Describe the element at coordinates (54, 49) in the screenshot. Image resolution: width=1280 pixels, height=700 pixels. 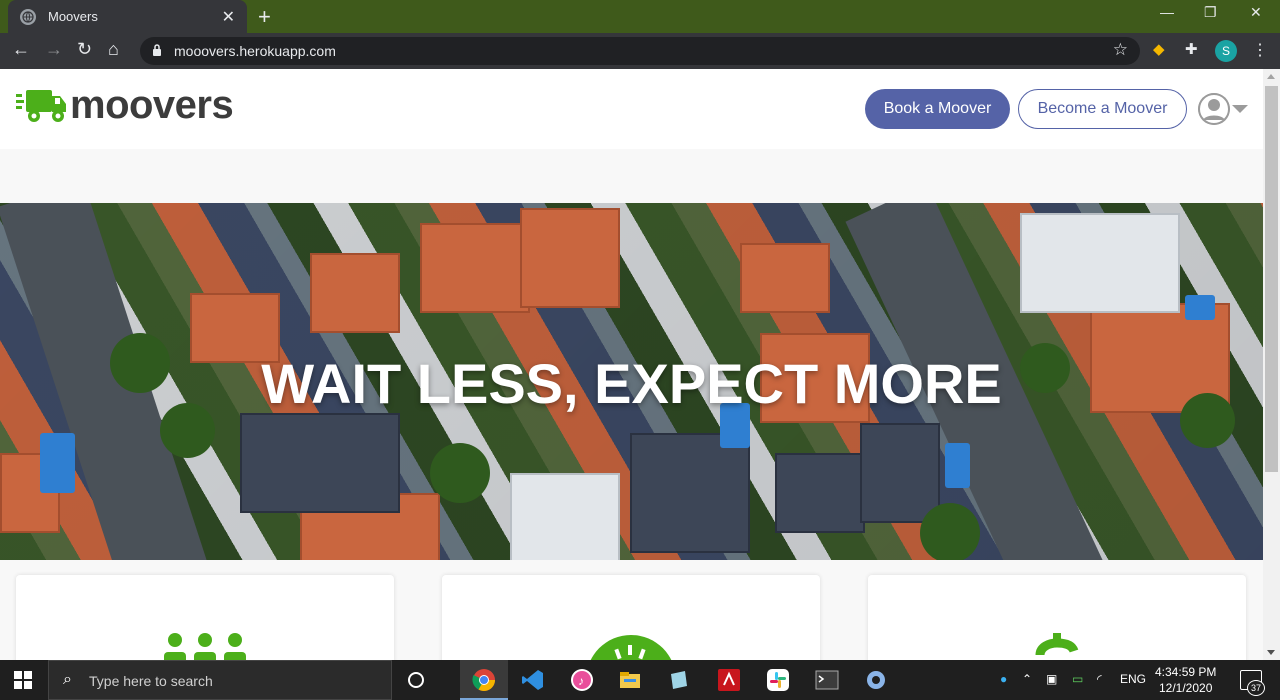
I see `forward-arrow-icon: →` at that location.